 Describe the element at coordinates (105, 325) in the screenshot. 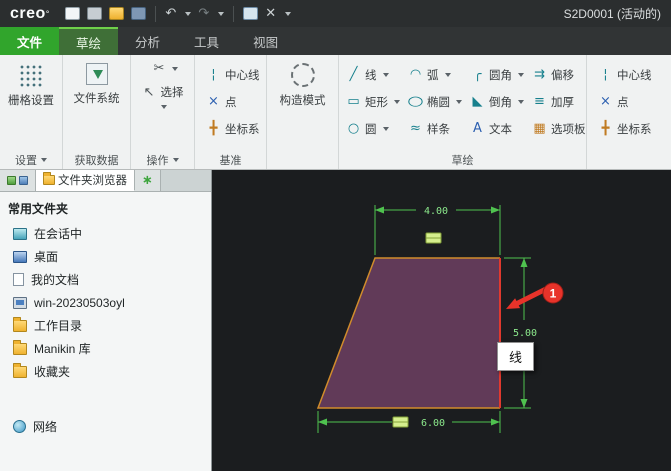

I see `folder-item-working-directory: 工作目录` at that location.